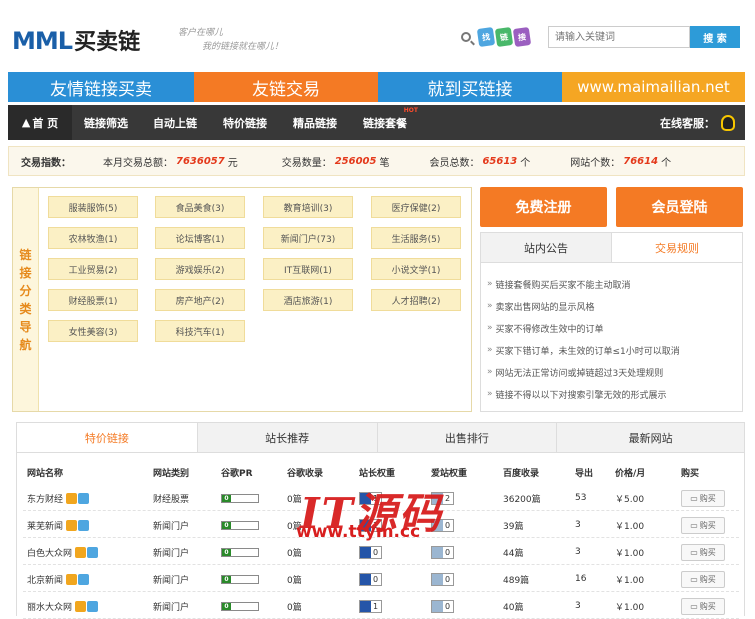 The image size is (755, 619). What do you see at coordinates (49, 552) in the screenshot?
I see `site-name-link: 白色大众网` at bounding box center [49, 552].